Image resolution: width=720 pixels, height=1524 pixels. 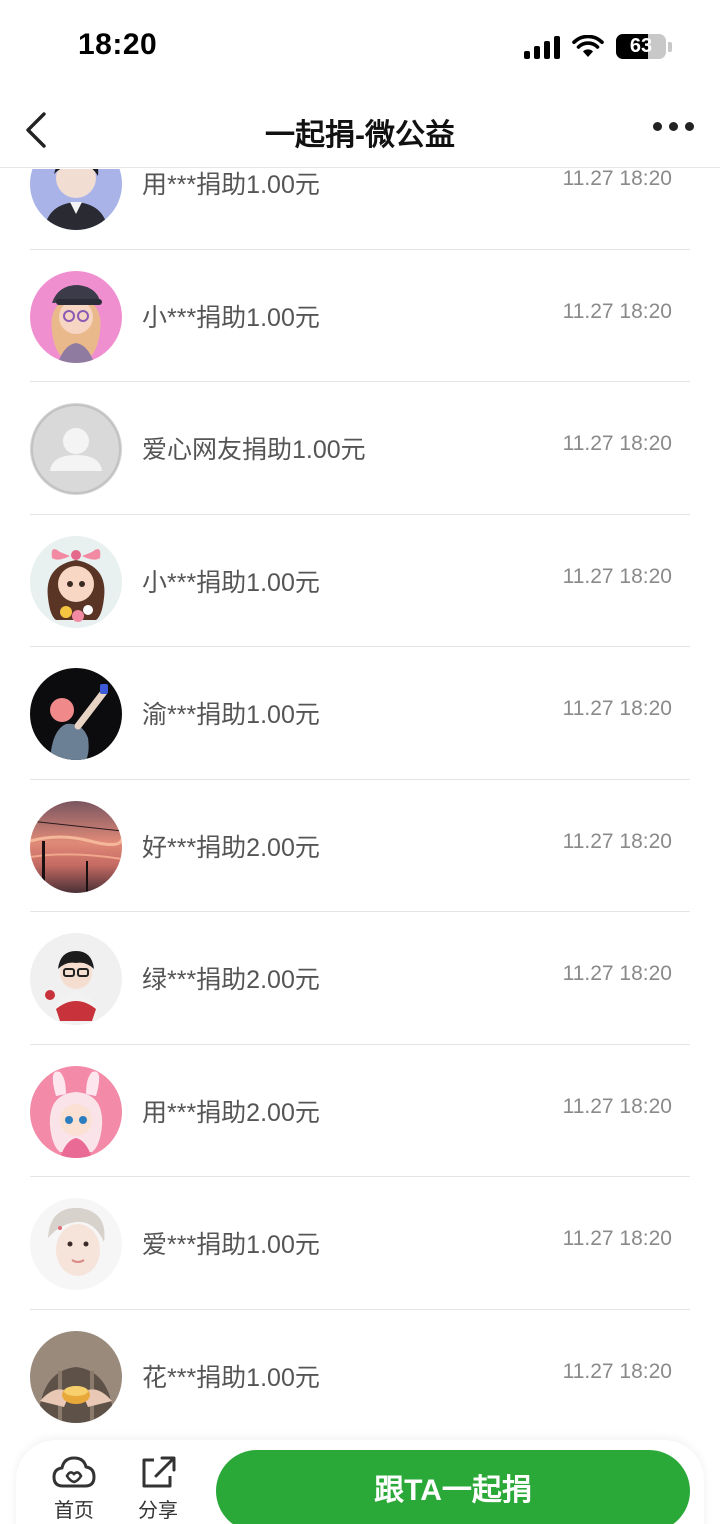 What do you see at coordinates (360, 713) in the screenshot?
I see `list-item: 渝***捐助1.00元 11.27 18:20` at bounding box center [360, 713].